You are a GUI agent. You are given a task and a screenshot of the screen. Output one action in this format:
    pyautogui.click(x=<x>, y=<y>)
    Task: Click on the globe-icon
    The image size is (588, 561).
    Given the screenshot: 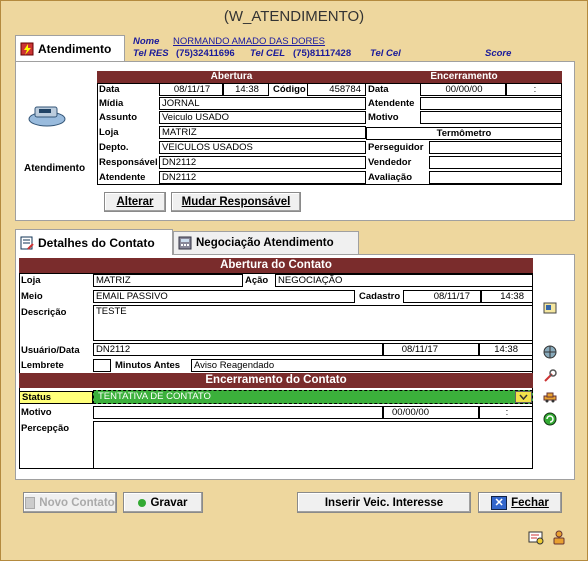 What is the action you would take?
    pyautogui.click(x=550, y=352)
    